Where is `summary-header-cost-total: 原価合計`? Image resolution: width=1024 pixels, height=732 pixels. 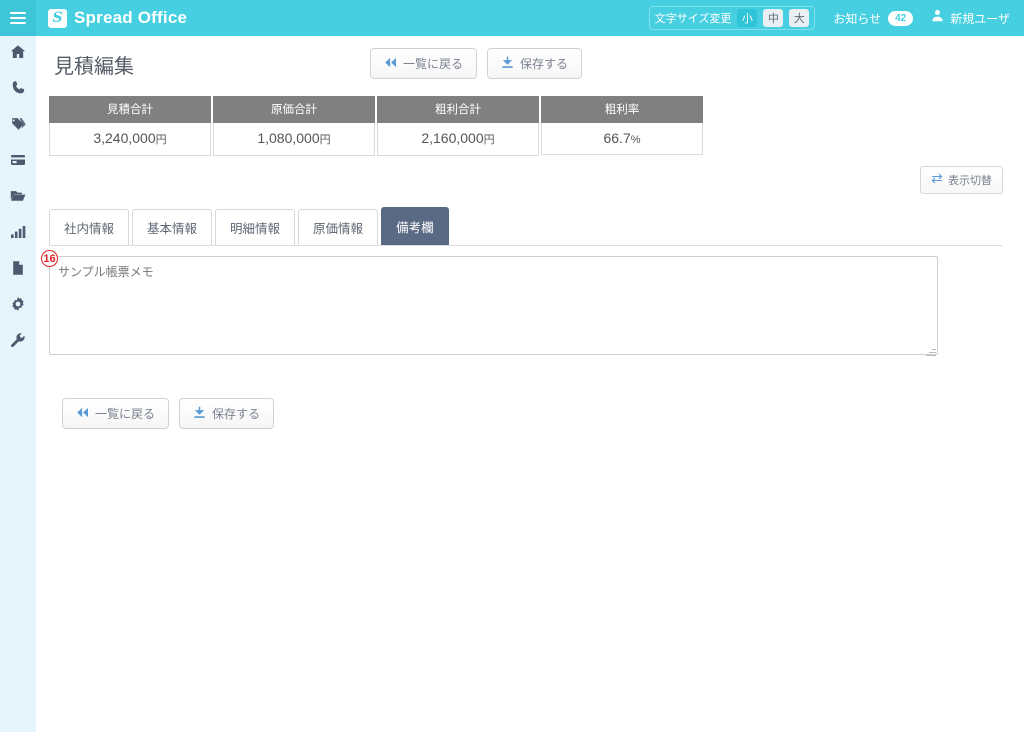
summary-header-cost-total: 原価合計 is located at coordinates (294, 109).